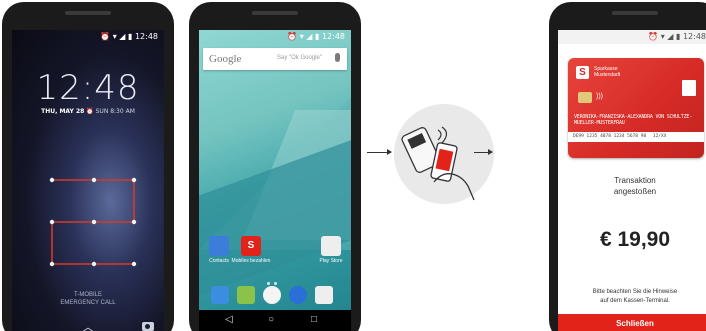 Image resolution: width=706 pixels, height=331 pixels. Describe the element at coordinates (599, 96) in the screenshot. I see `contactless-icon: )))` at that location.